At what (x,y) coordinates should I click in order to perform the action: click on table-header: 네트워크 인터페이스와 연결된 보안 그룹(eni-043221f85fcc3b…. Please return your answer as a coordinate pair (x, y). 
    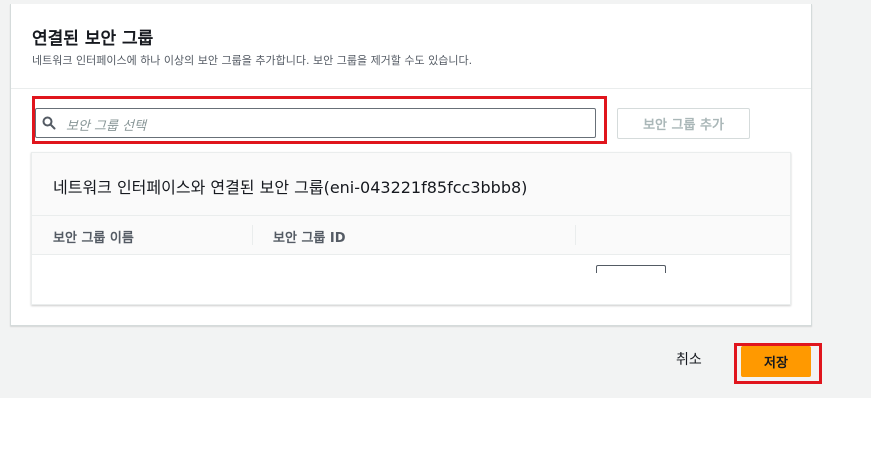
    Looking at the image, I should click on (411, 184).